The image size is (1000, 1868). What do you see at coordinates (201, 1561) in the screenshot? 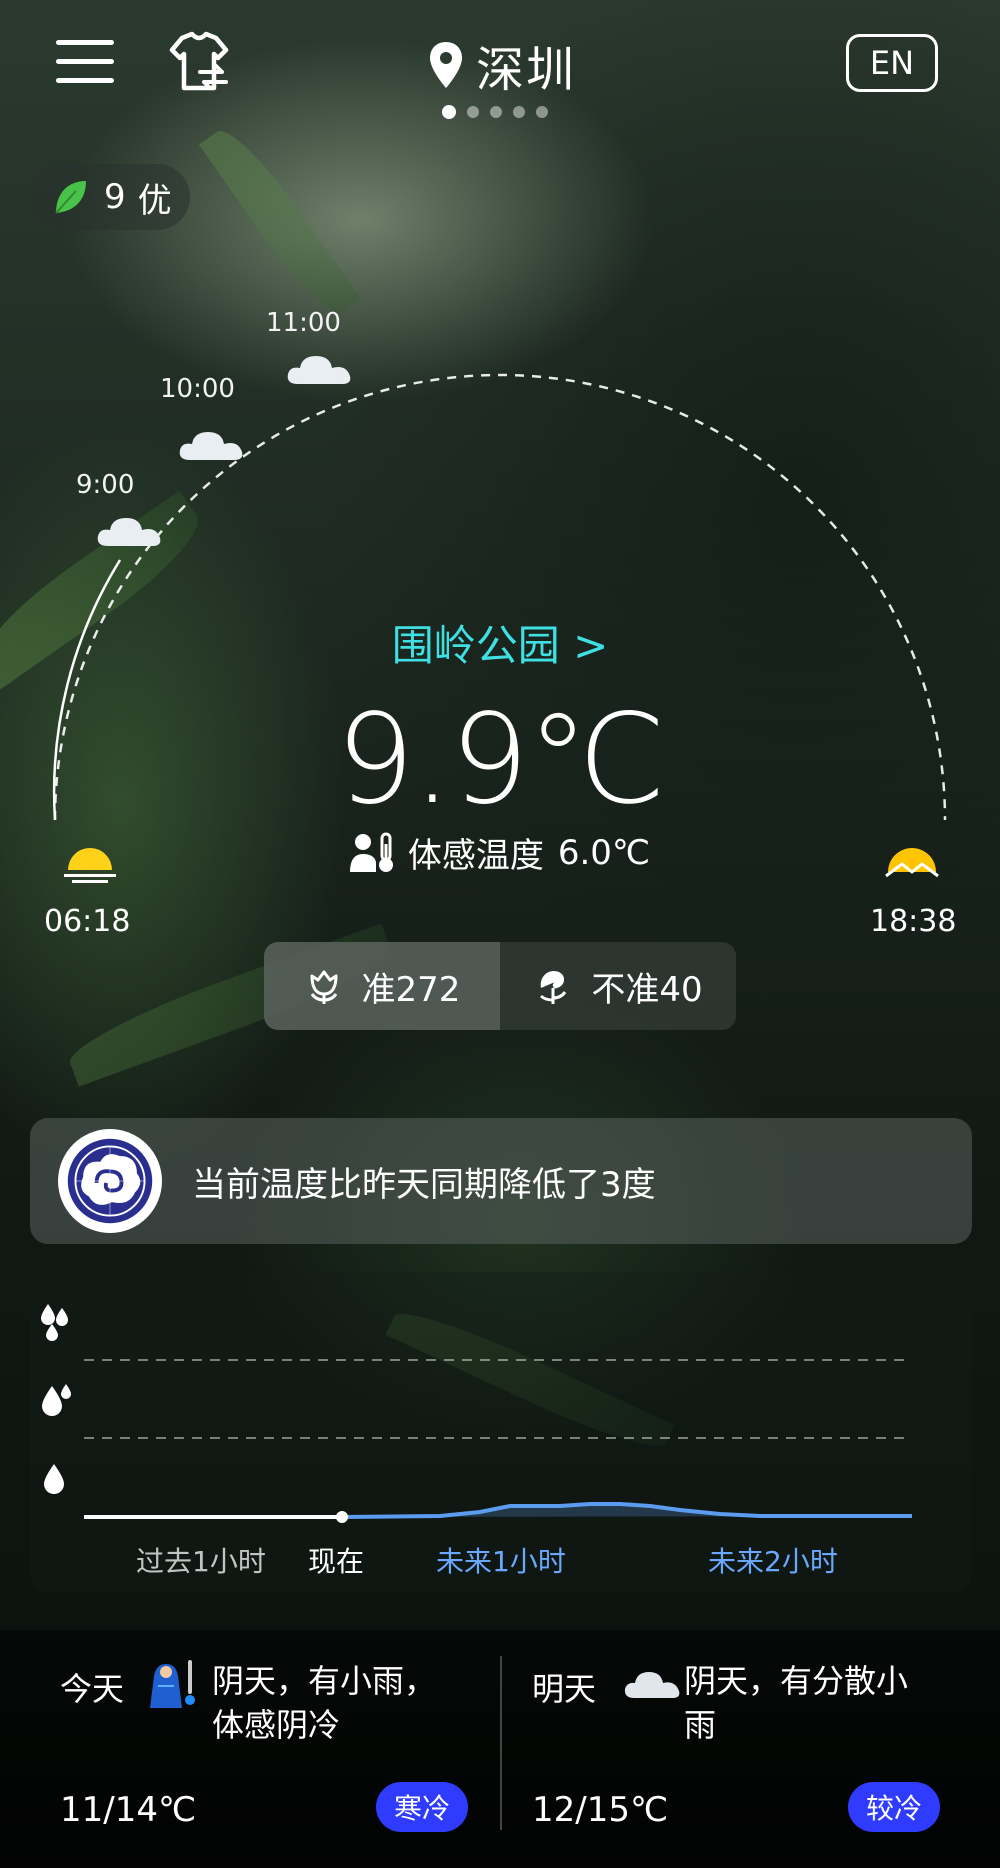
I see `timeline-past: 过去1小时` at bounding box center [201, 1561].